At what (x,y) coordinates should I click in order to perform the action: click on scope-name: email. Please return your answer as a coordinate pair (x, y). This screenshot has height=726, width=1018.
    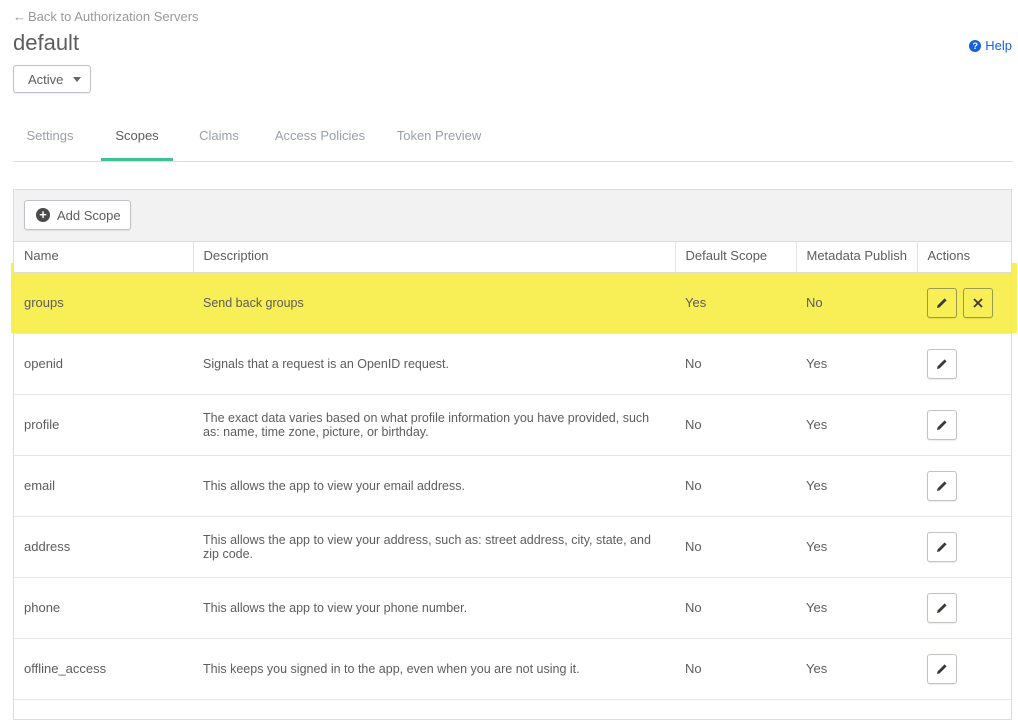
    Looking at the image, I should click on (103, 486).